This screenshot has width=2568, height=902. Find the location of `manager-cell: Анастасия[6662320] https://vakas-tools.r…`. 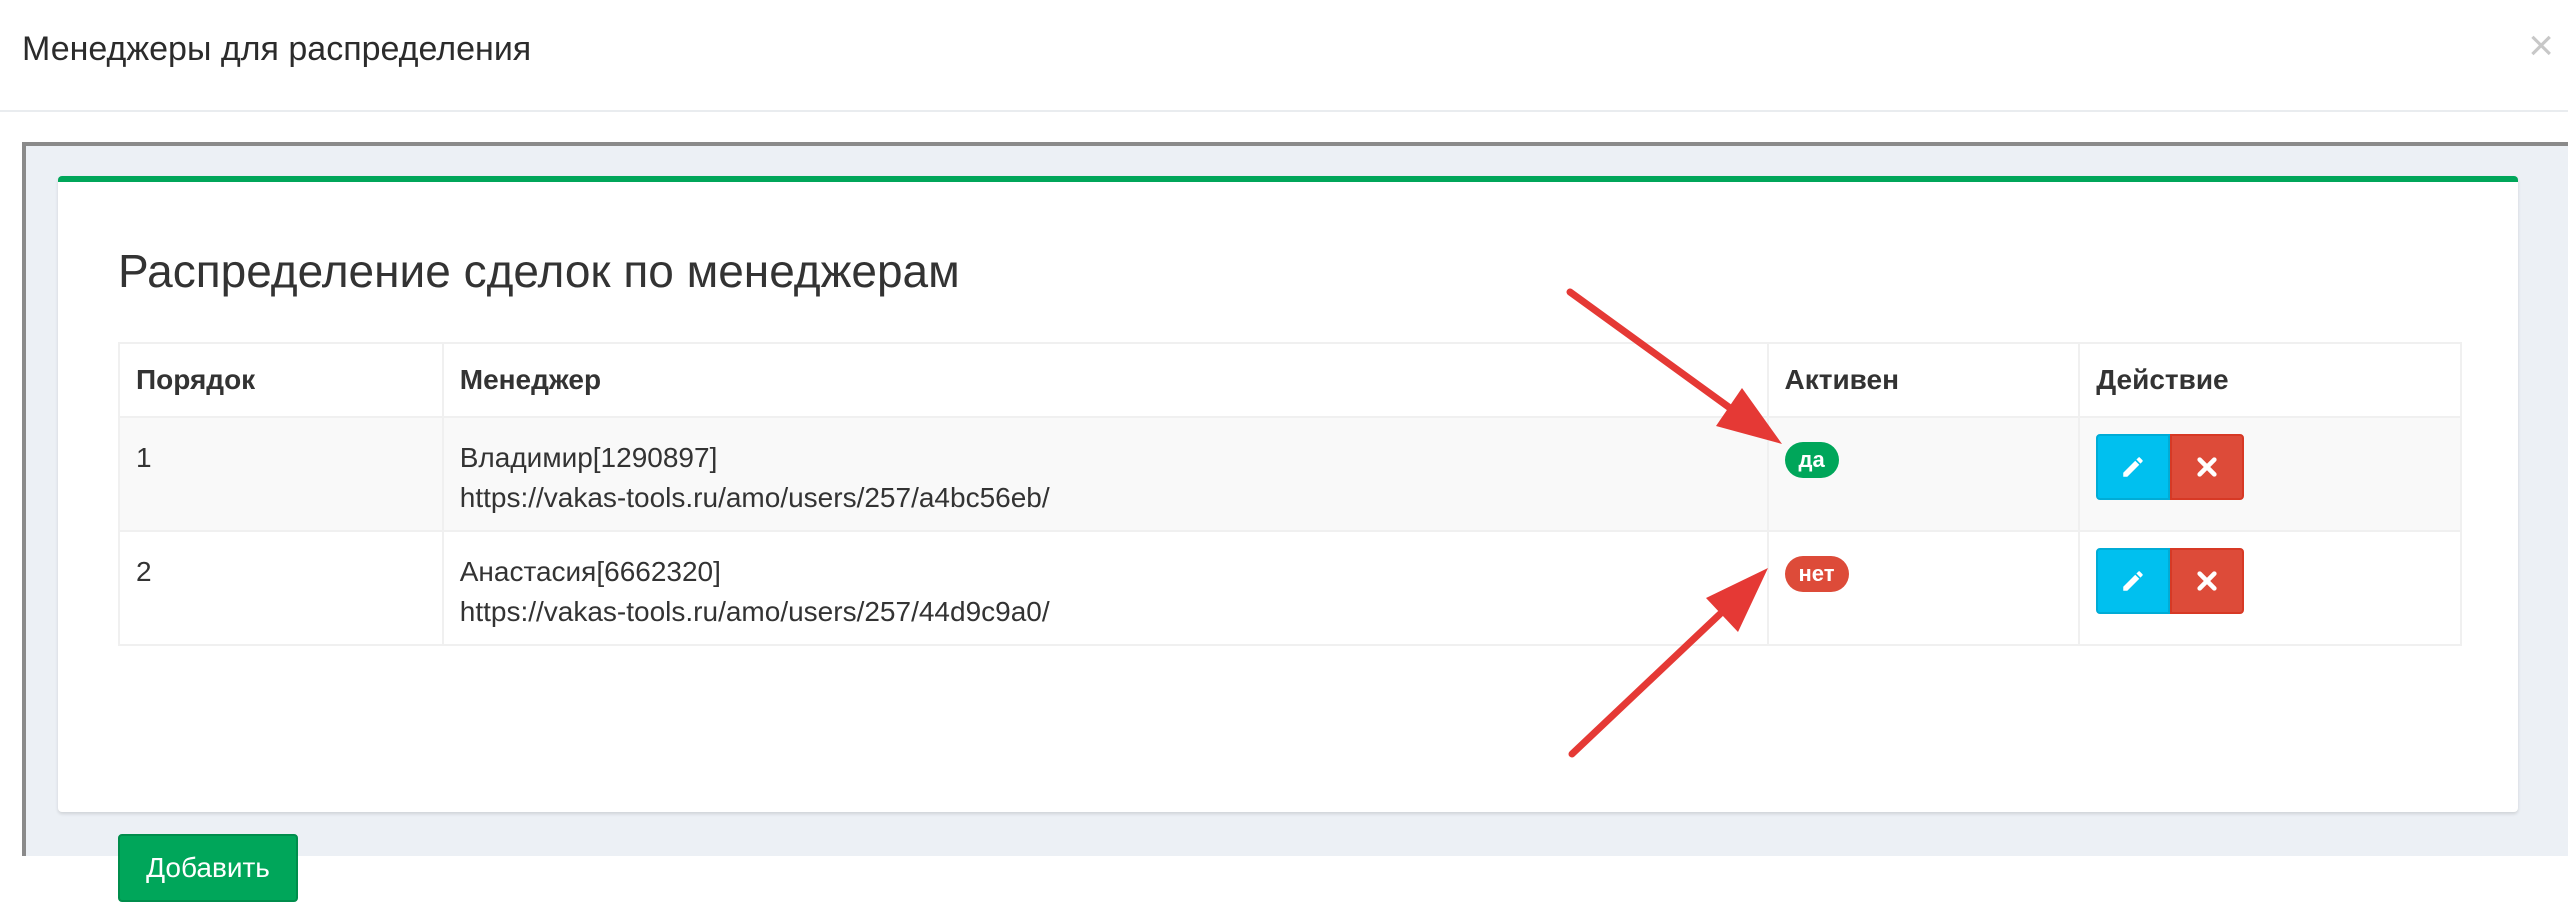

manager-cell: Анастасия[6662320] https://vakas-tools.r… is located at coordinates (1105, 588).